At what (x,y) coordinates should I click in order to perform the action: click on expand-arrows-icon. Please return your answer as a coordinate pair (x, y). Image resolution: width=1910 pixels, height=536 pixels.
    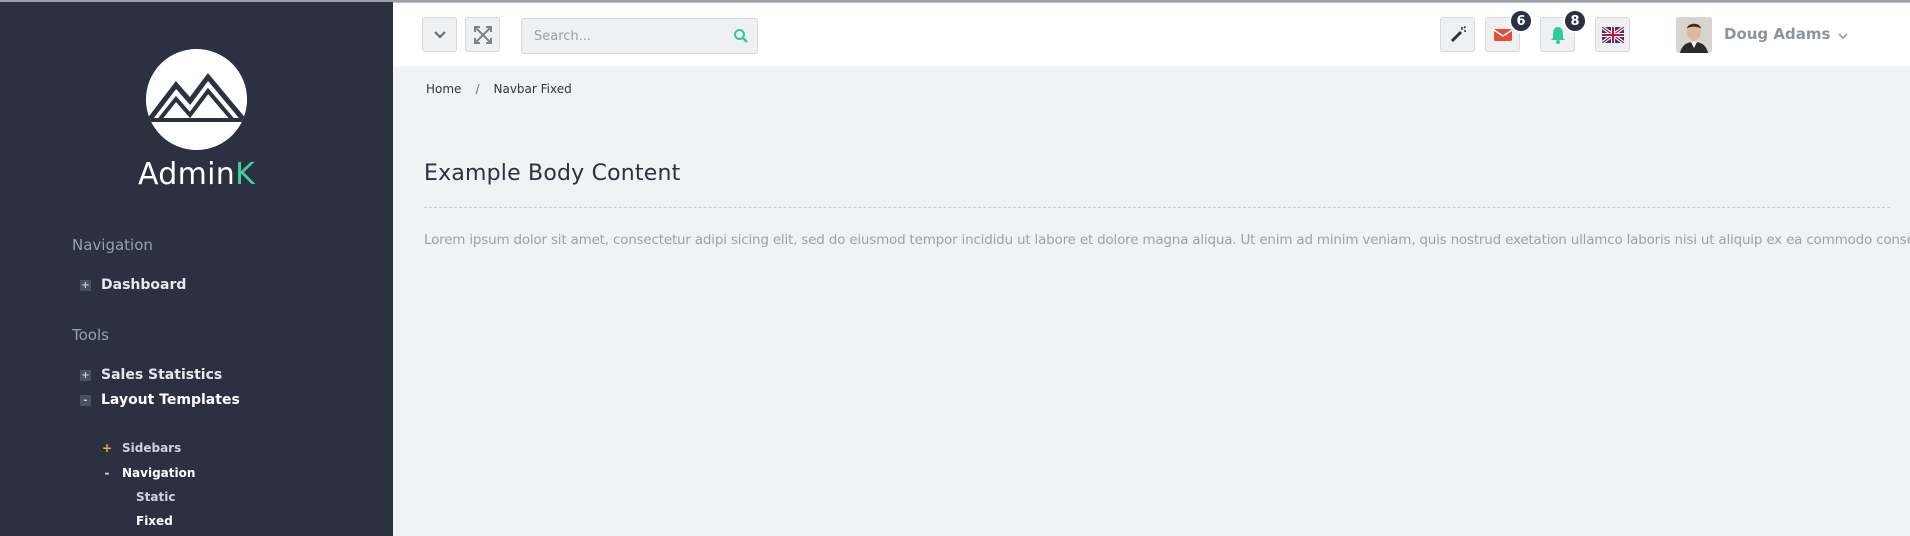
    Looking at the image, I should click on (482, 34).